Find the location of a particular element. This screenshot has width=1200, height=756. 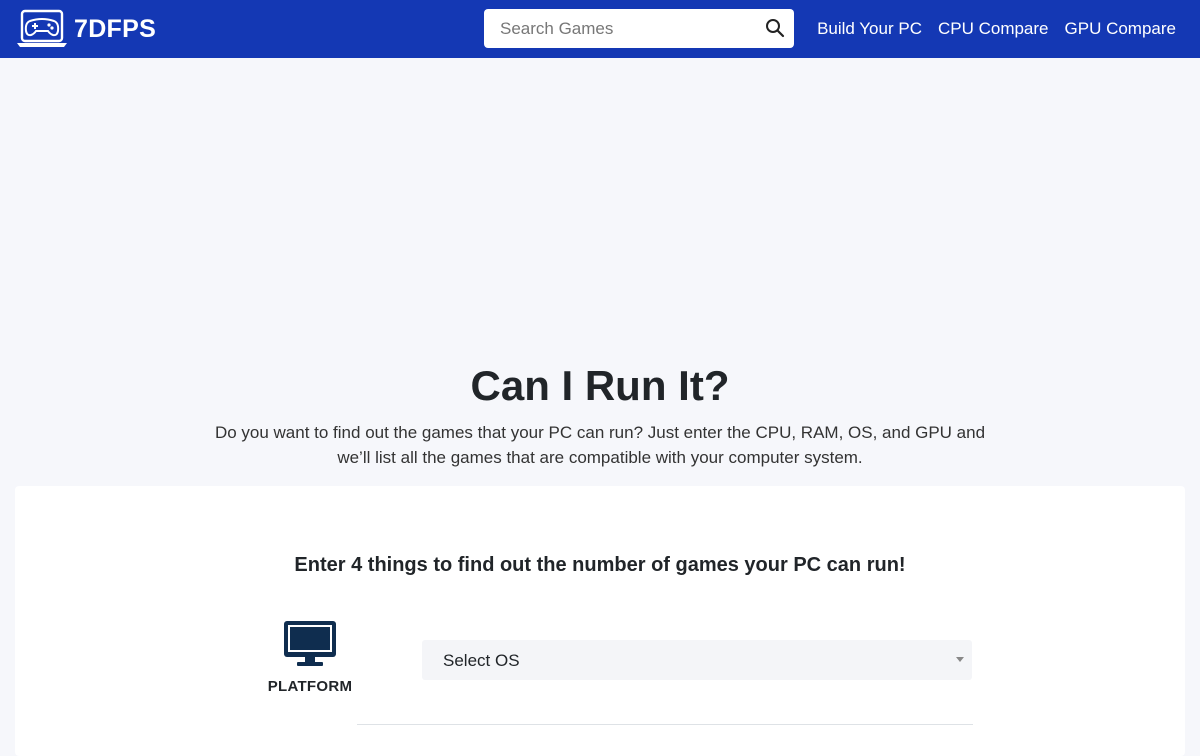

platform-block: PLATFORM is located at coordinates (310, 657).